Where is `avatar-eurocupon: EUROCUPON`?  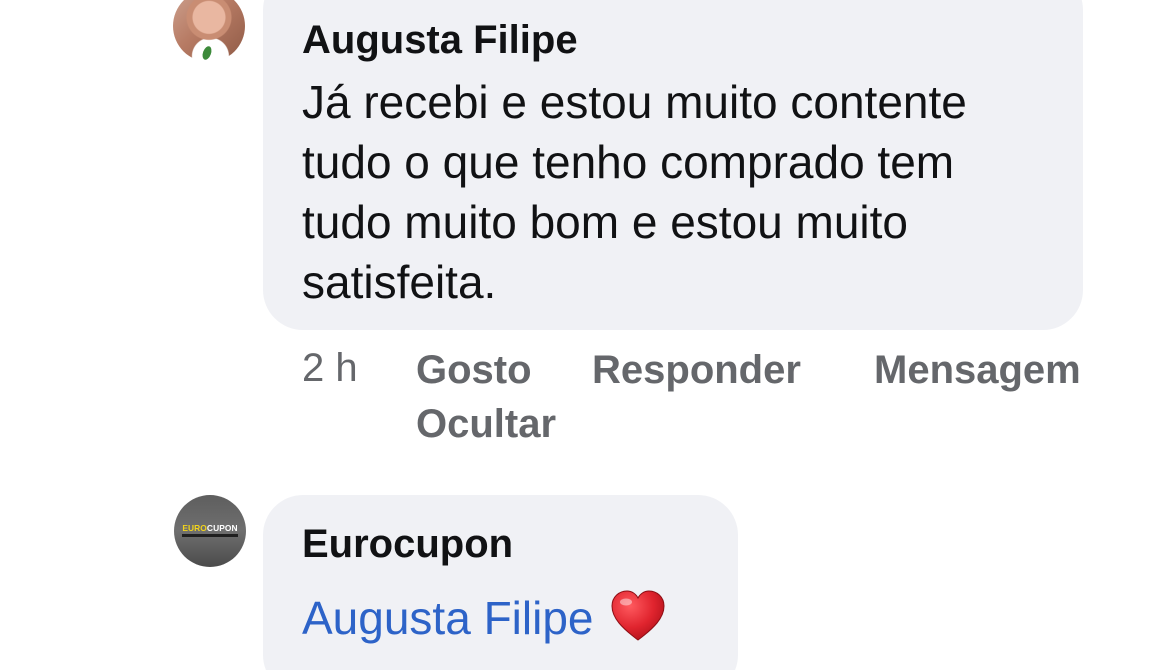
avatar-eurocupon: EUROCUPON is located at coordinates (210, 531).